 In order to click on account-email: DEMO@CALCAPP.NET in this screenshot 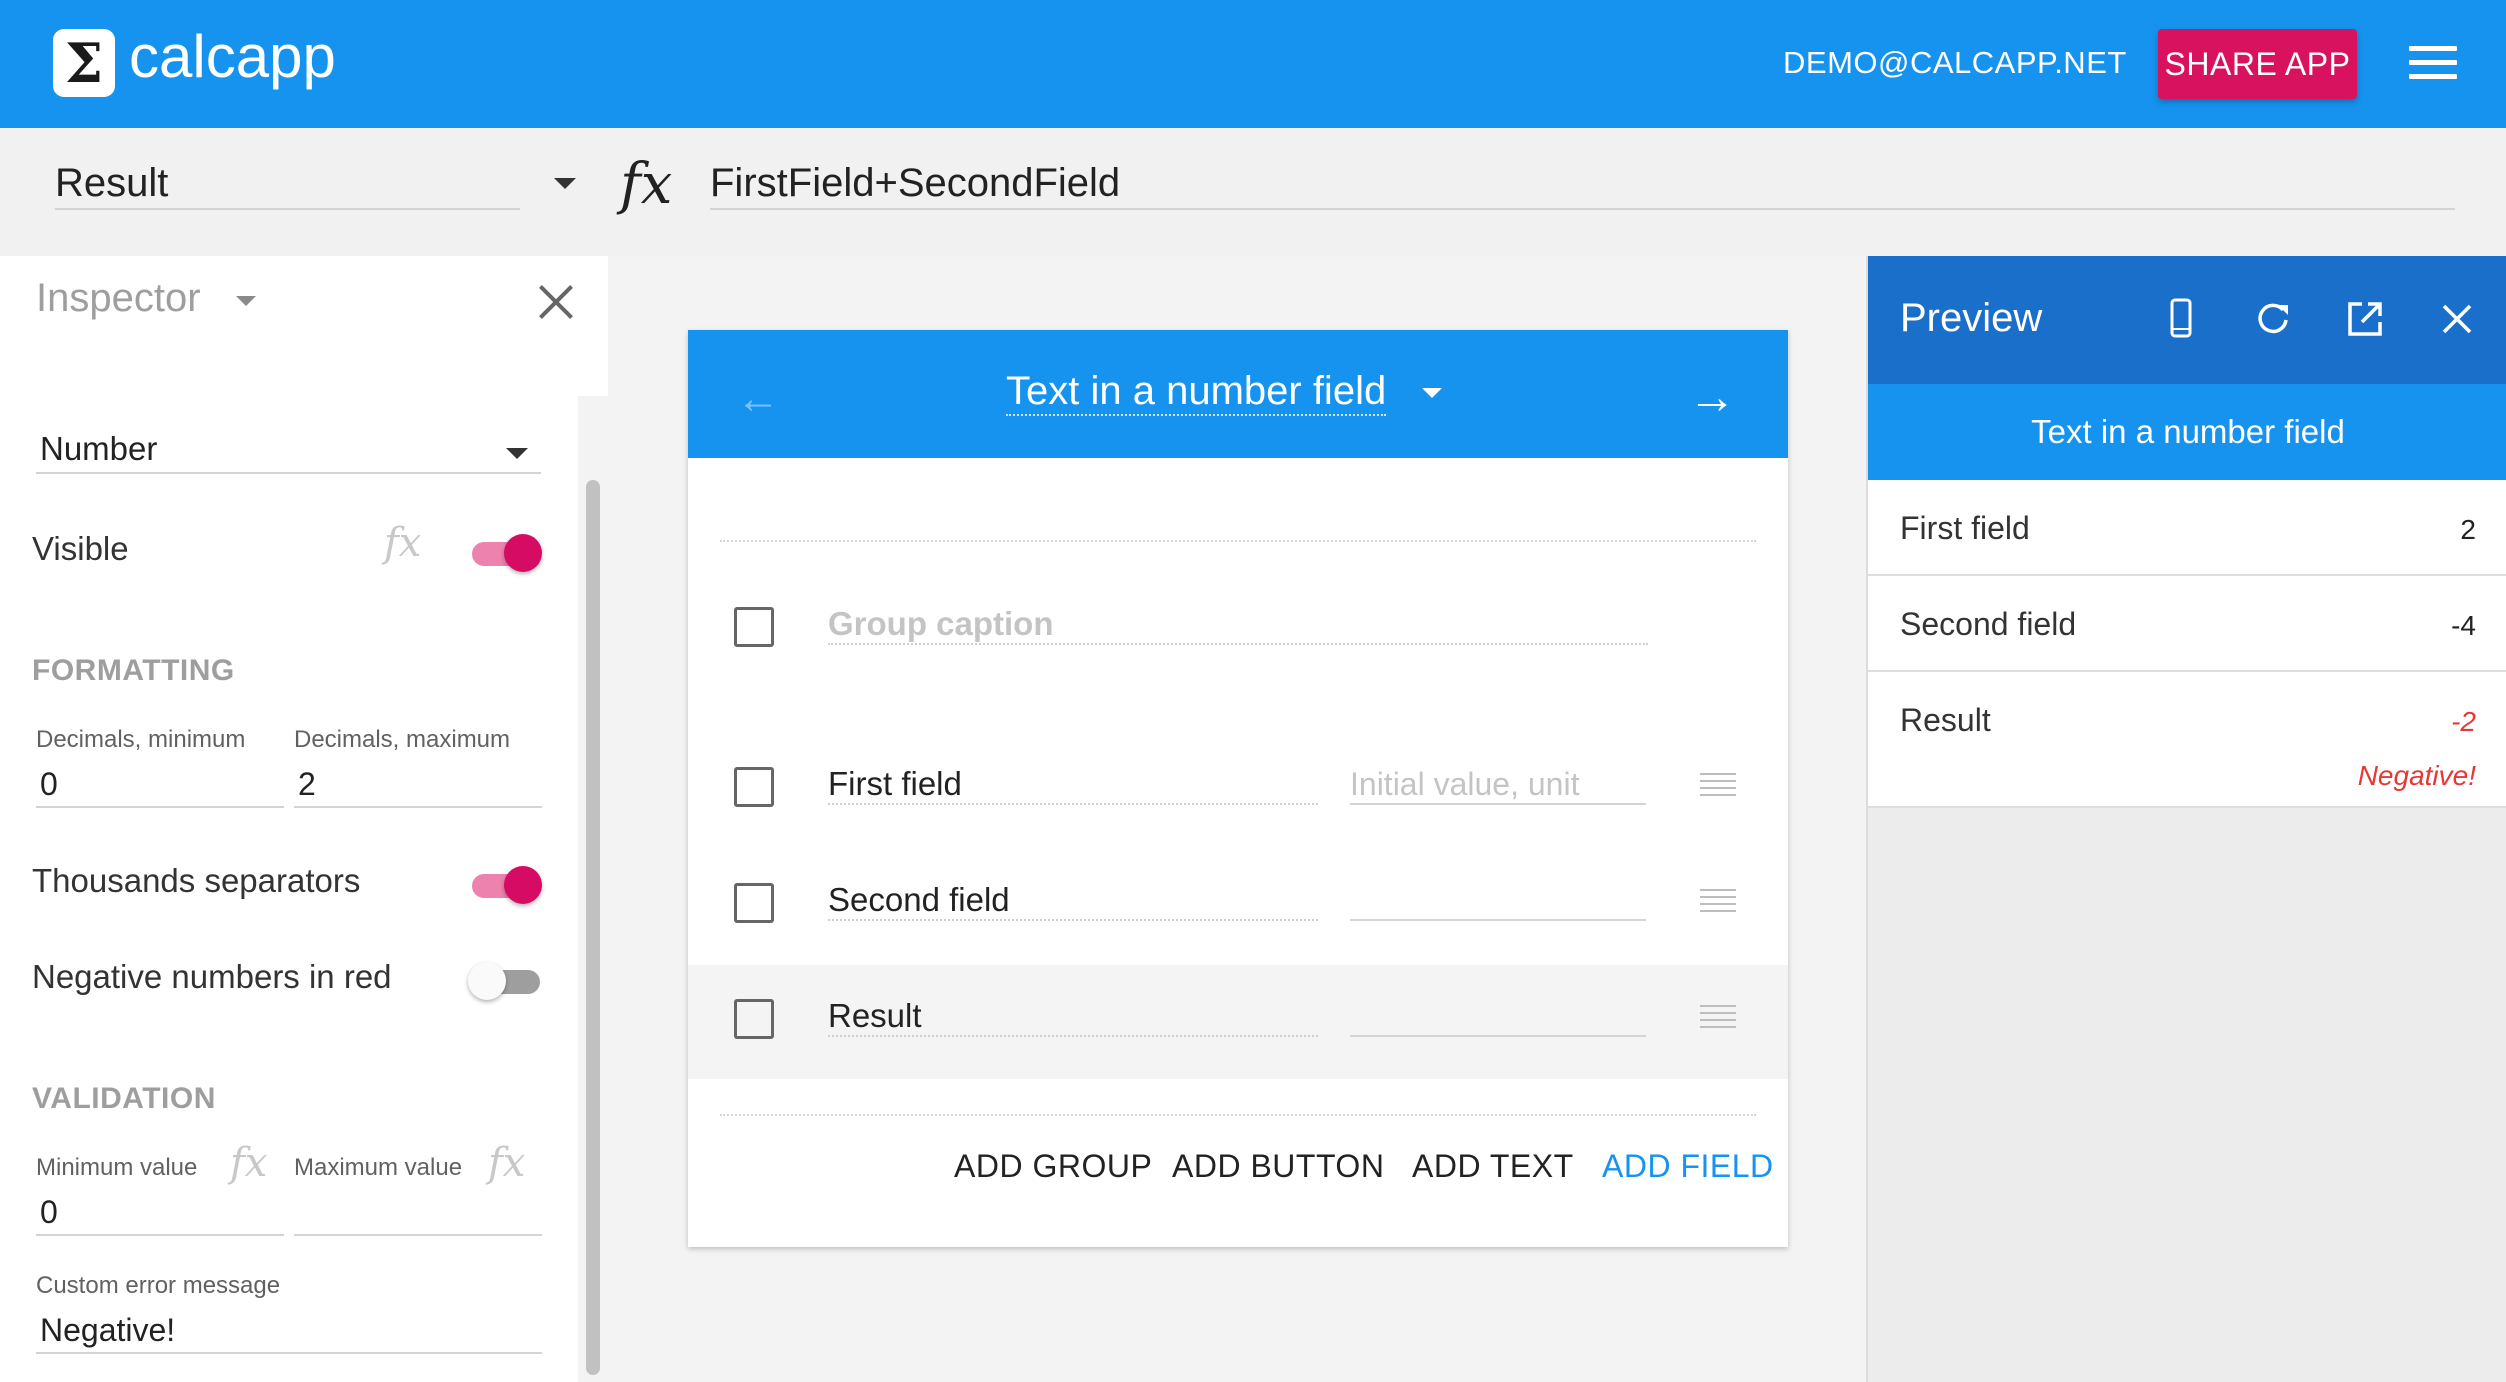, I will do `click(1955, 63)`.